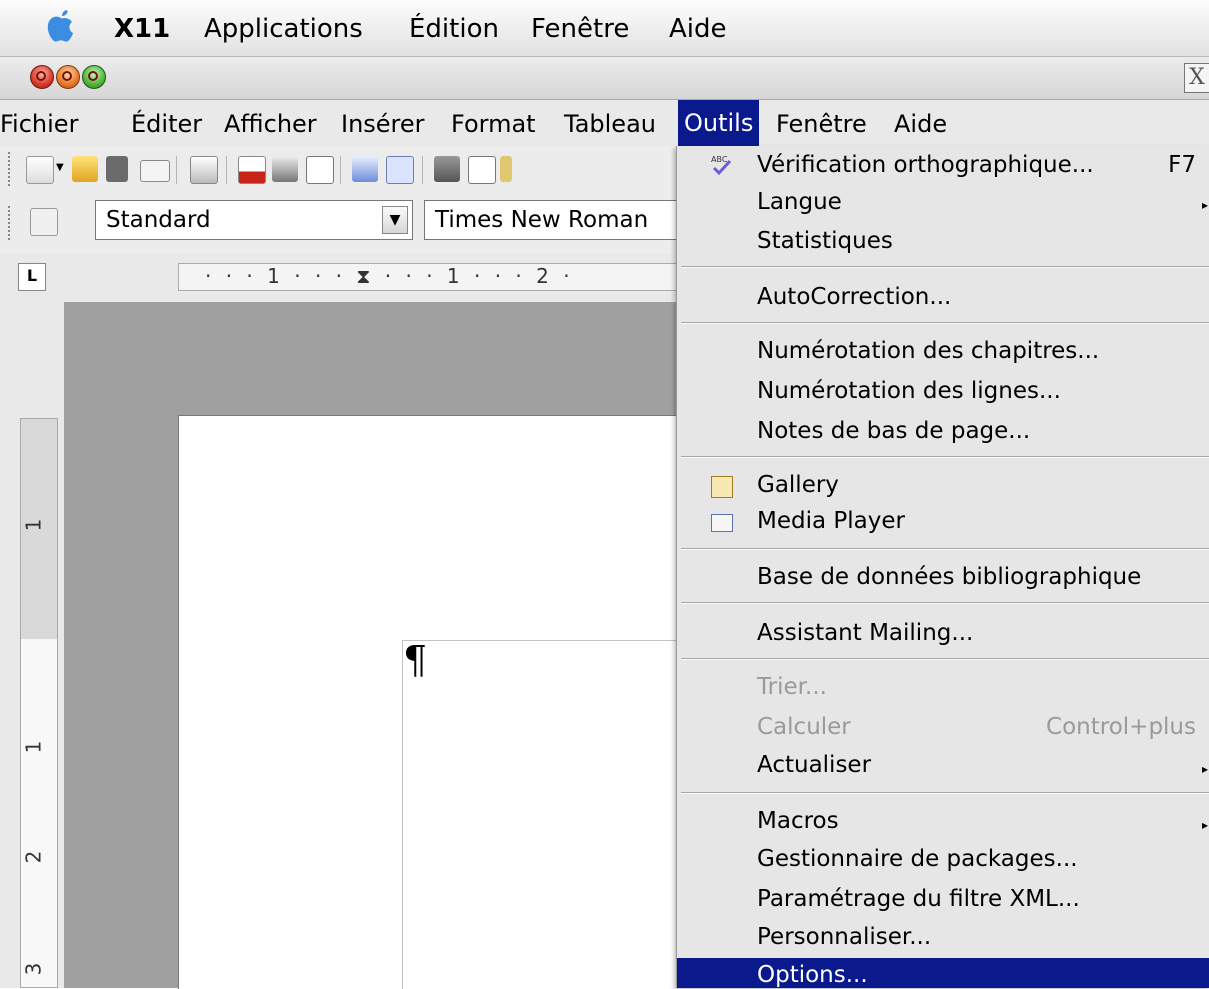 The height and width of the screenshot is (989, 1209). Describe the element at coordinates (33, 857) in the screenshot. I see `vertical-ruler-number: 2` at that location.